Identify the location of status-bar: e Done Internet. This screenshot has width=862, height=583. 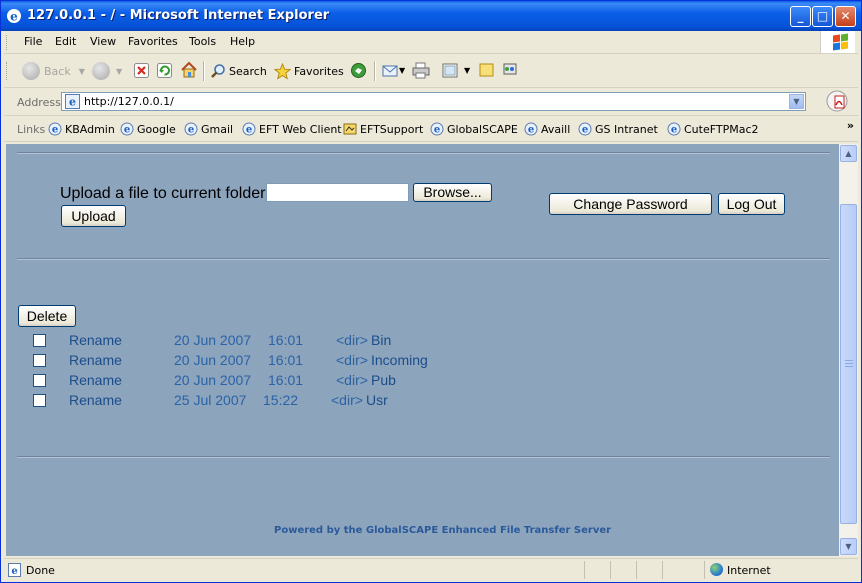
(431, 569).